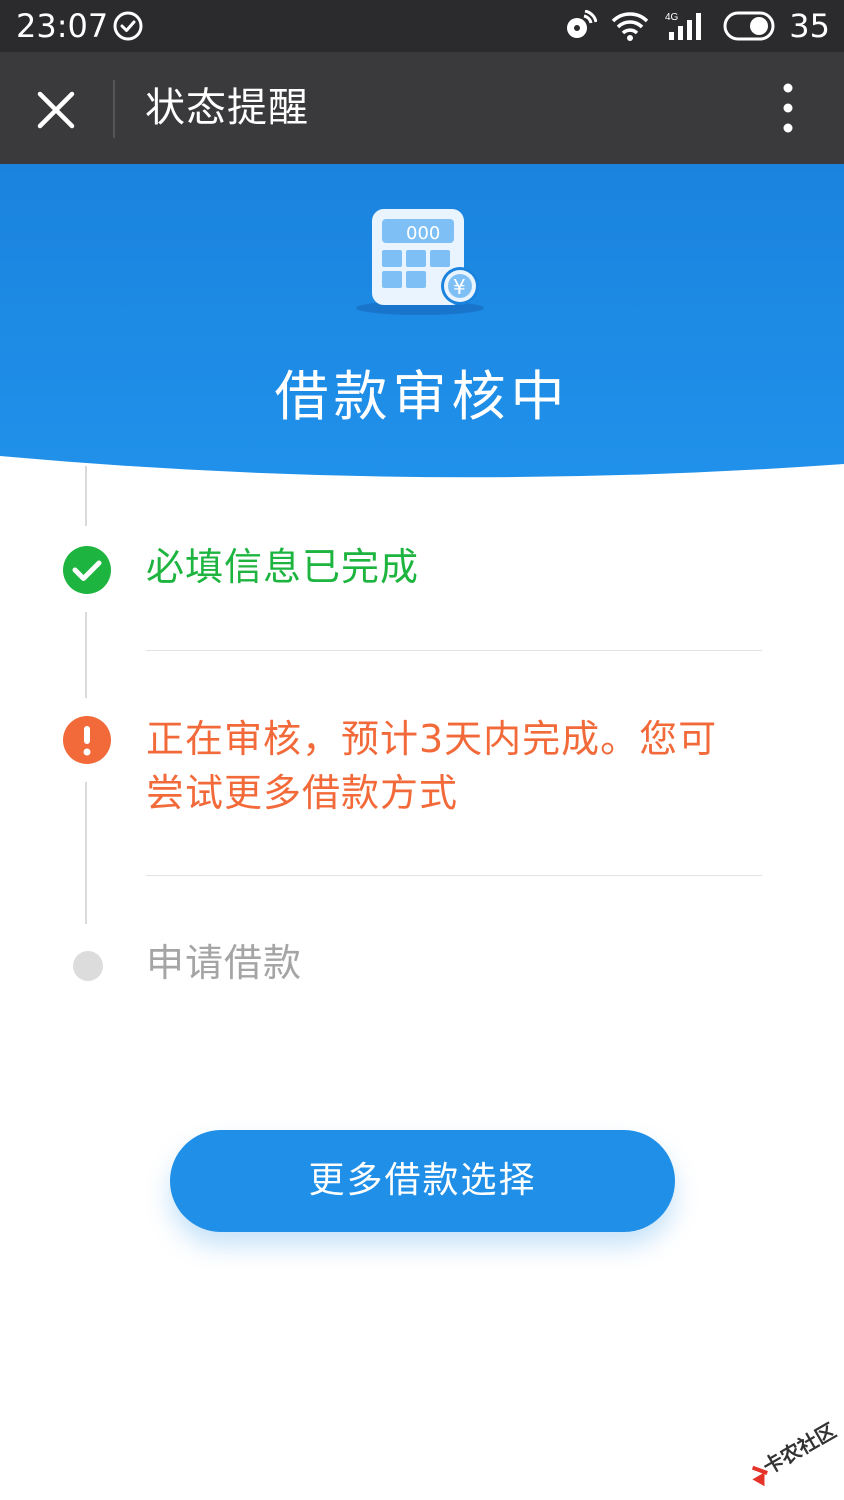 This screenshot has height=1500, width=844. I want to click on status-time: 23:07, so click(62, 26).